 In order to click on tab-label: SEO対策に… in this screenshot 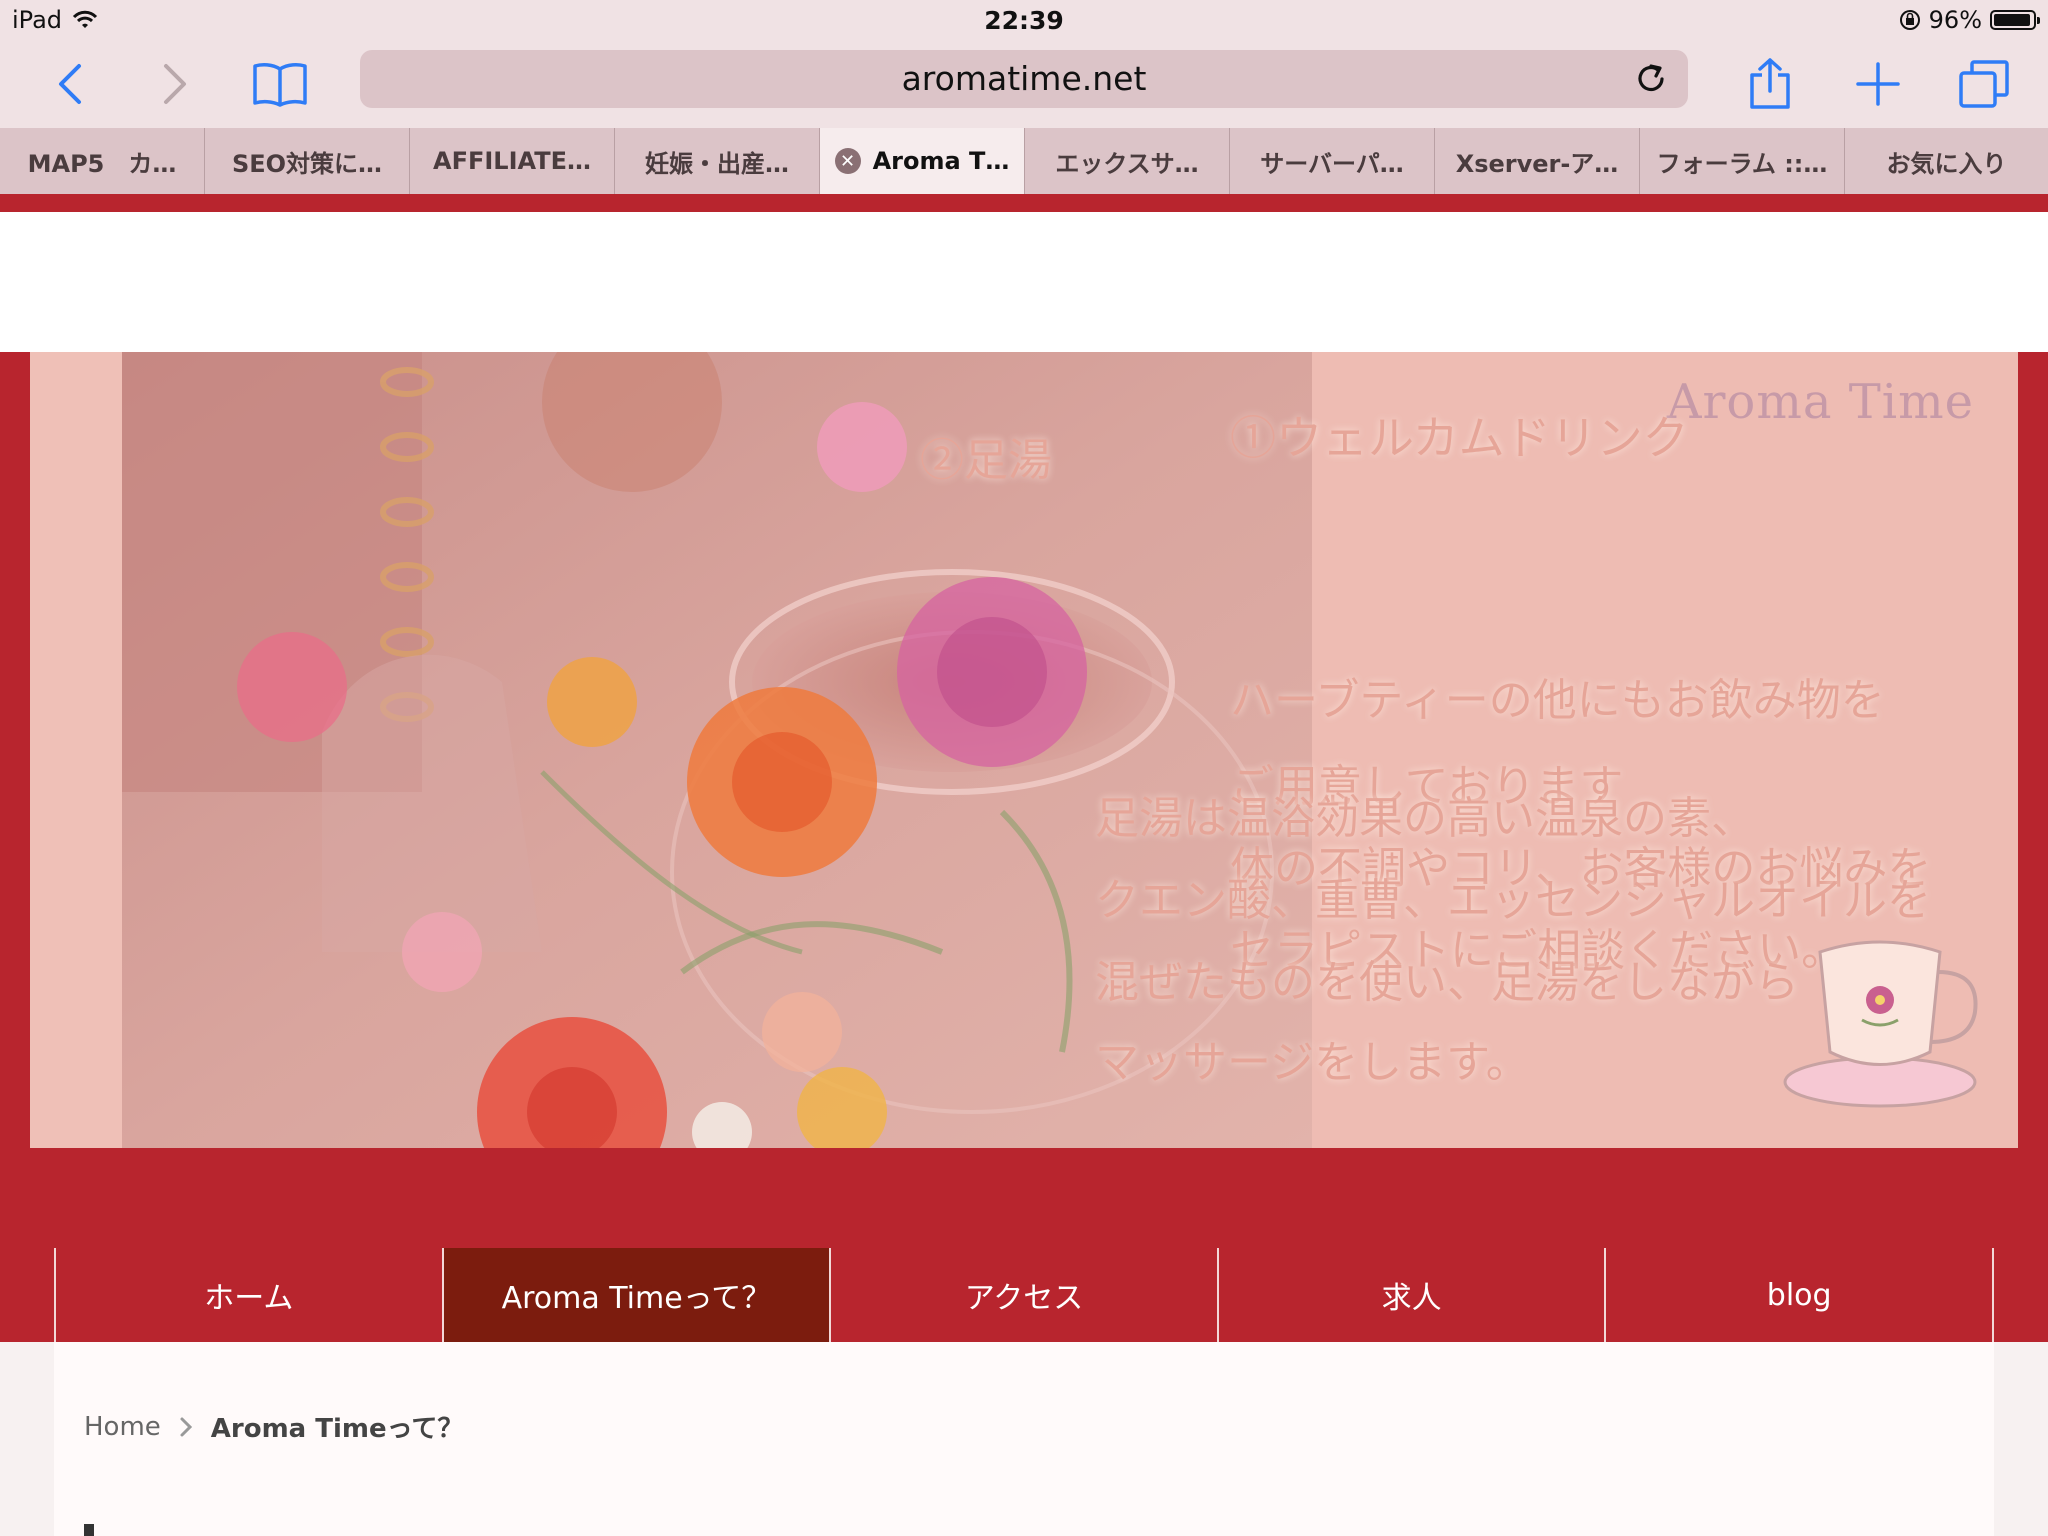, I will do `click(307, 163)`.